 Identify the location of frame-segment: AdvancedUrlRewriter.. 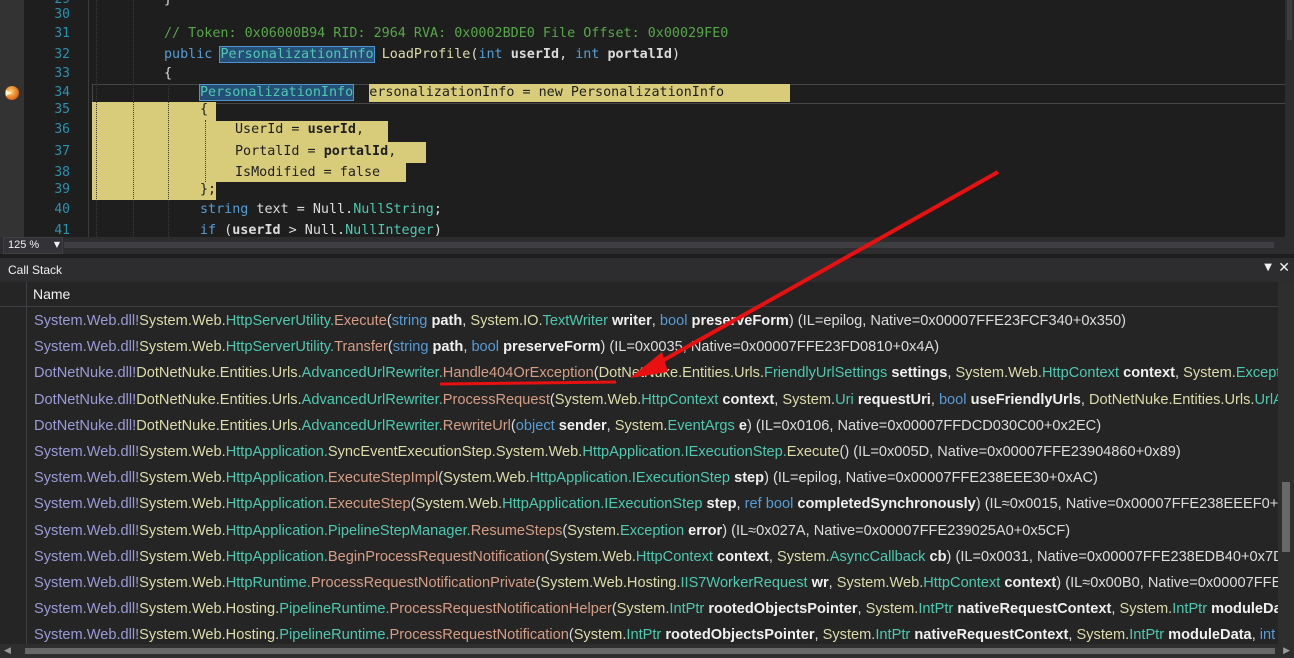
(372, 373).